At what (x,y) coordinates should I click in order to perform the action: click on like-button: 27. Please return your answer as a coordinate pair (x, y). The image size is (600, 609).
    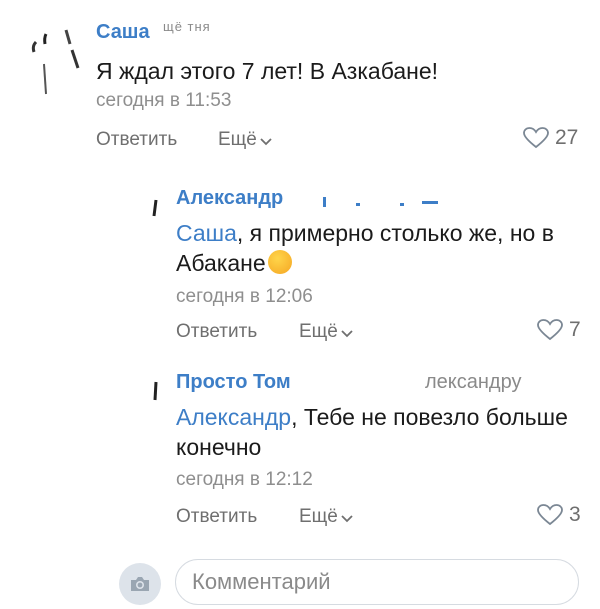
    Looking at the image, I should click on (550, 138).